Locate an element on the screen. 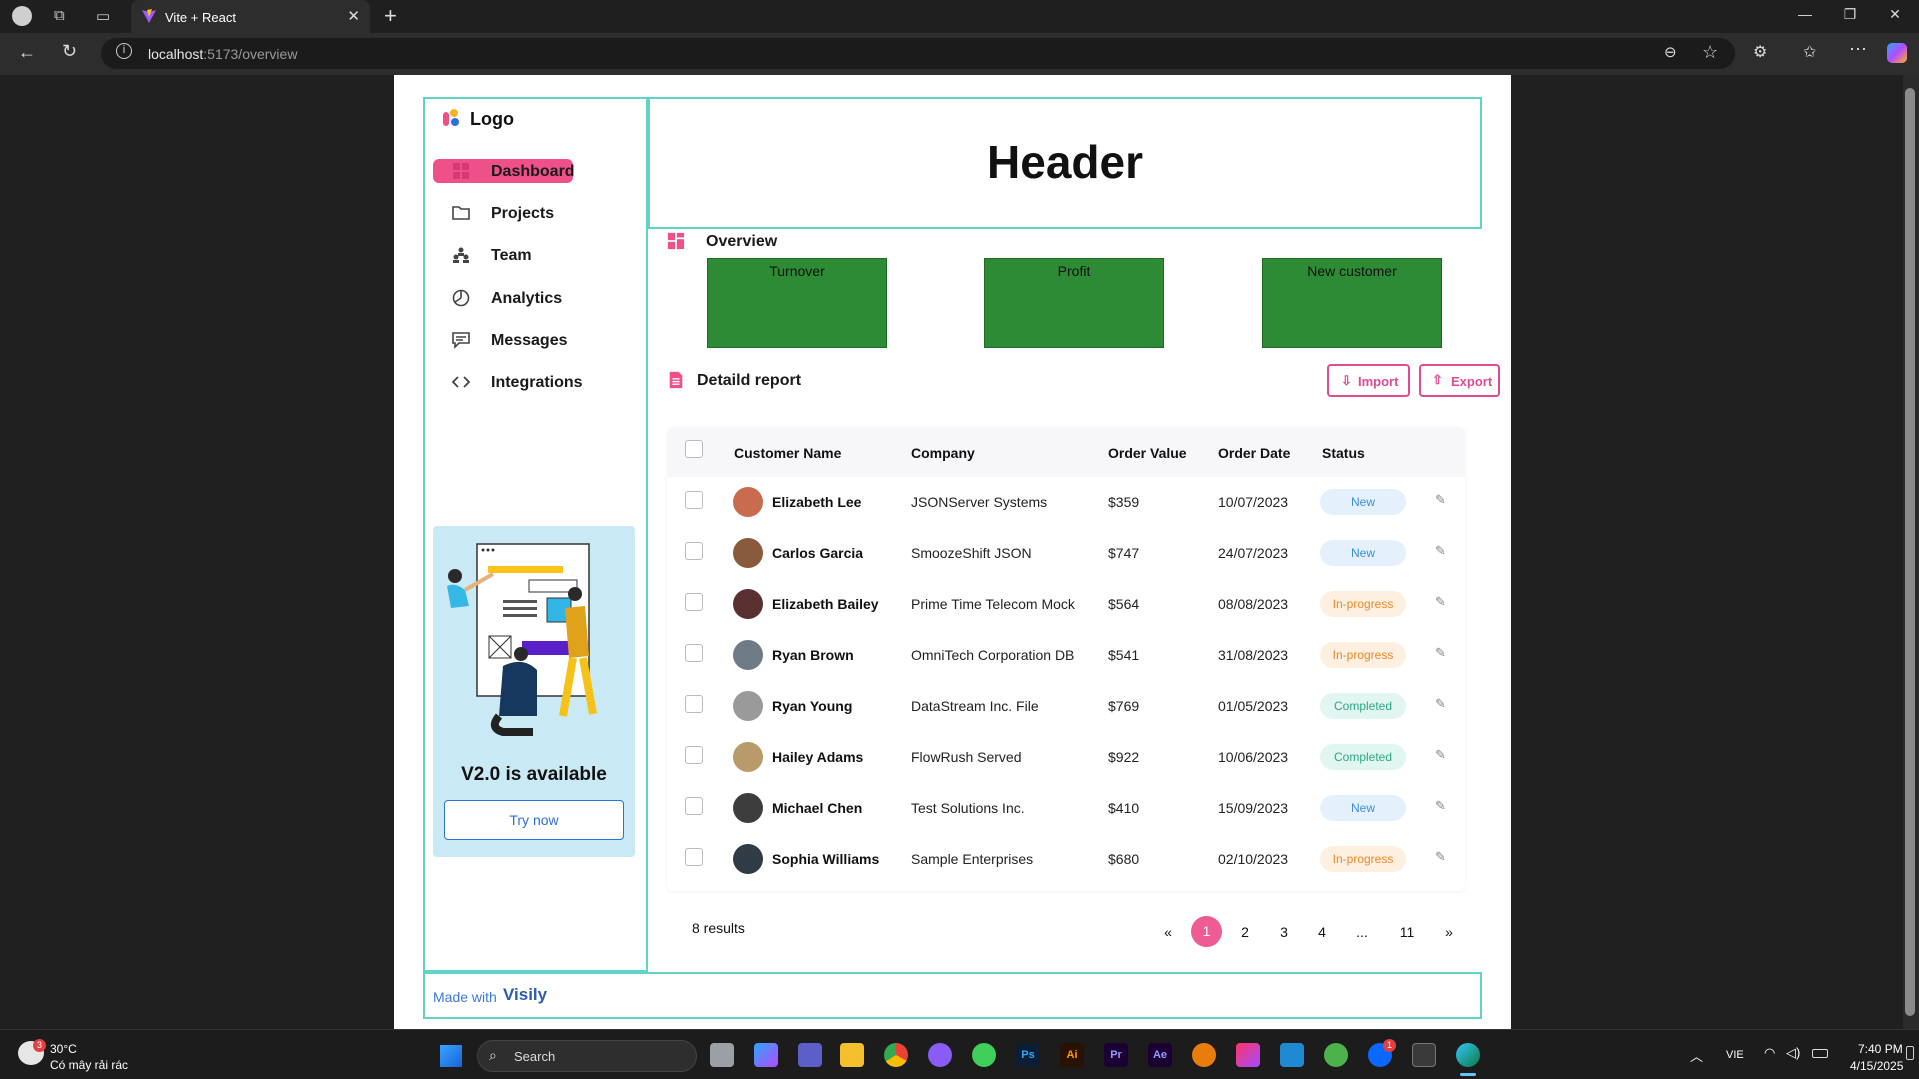 This screenshot has height=1079, width=1919. restore-button: ❐ is located at coordinates (1850, 14).